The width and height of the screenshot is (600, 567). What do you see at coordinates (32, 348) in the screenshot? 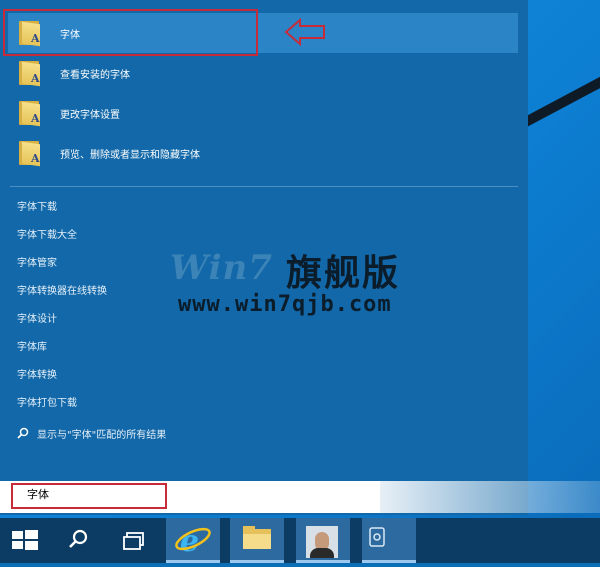
I see `suggestion-item: 字体库` at bounding box center [32, 348].